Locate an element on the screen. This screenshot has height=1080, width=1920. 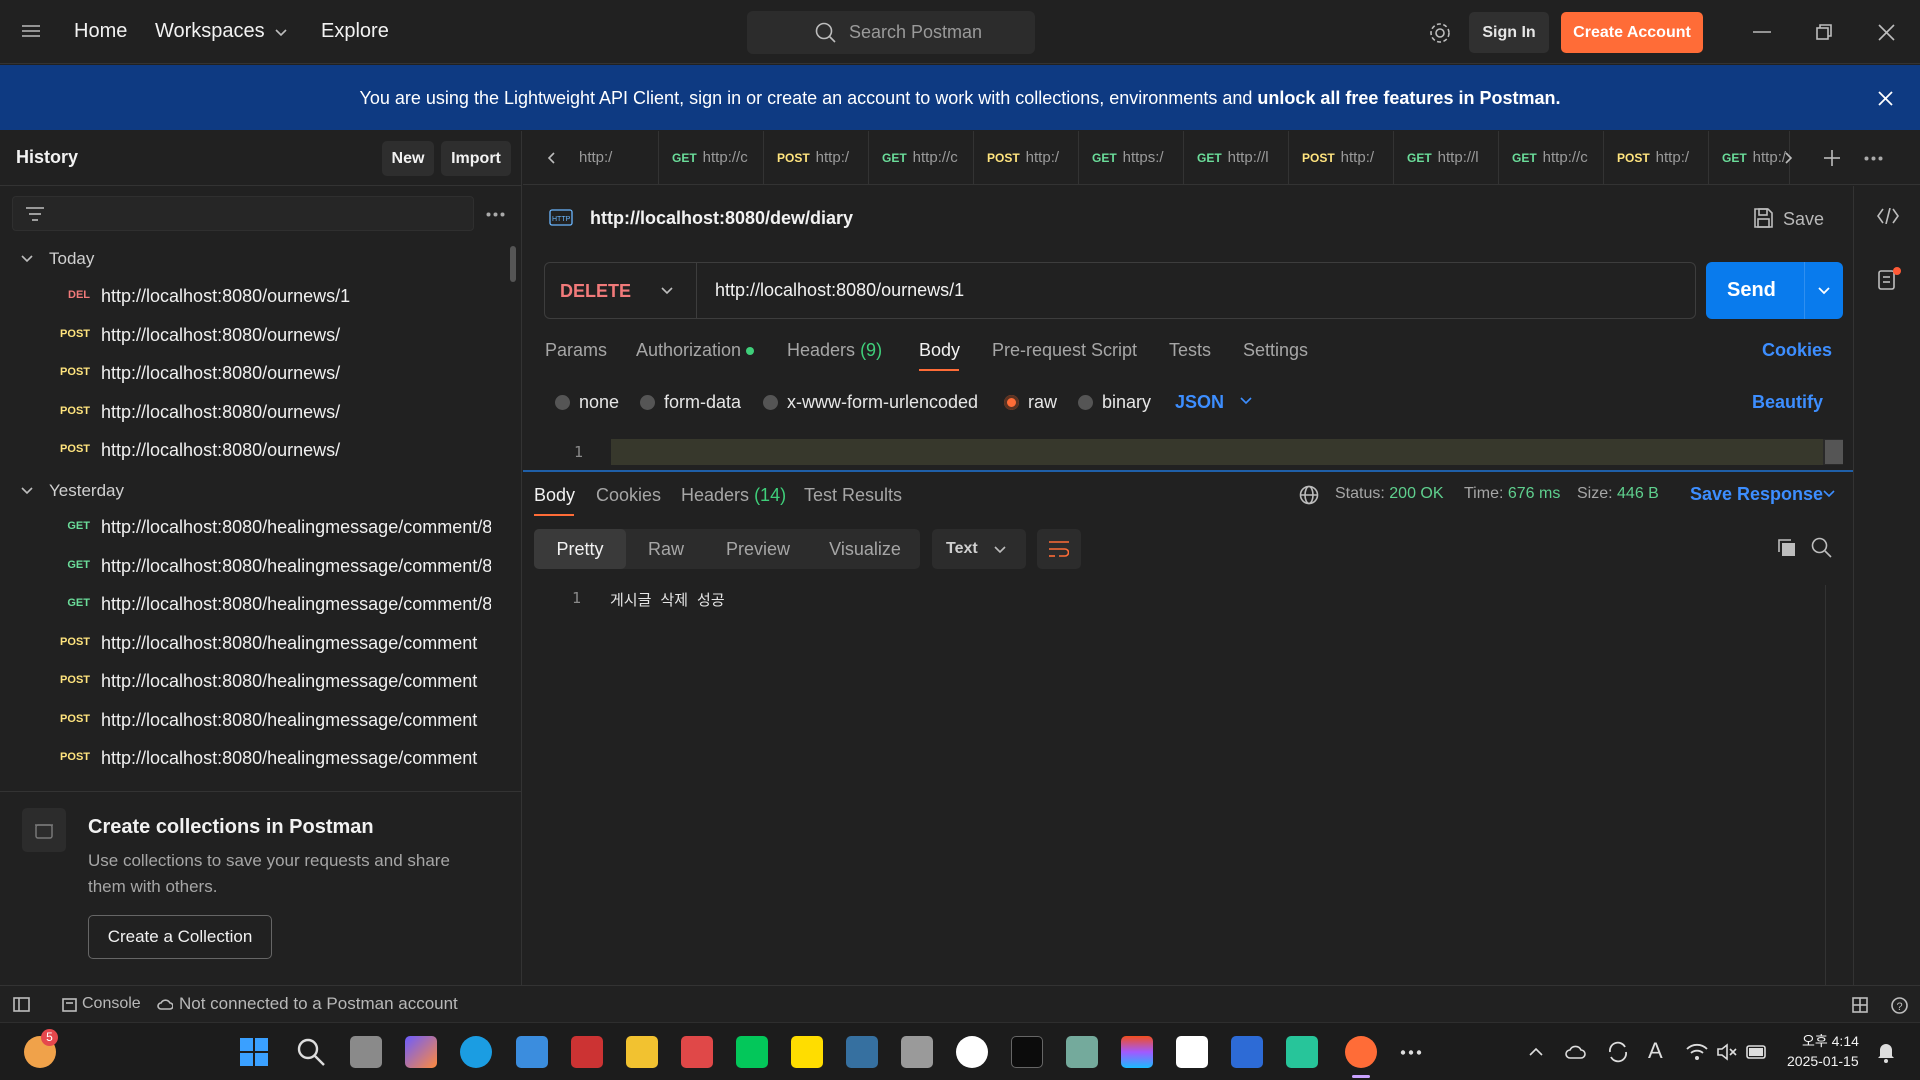
taskbar-search-icon is located at coordinates (311, 1052).